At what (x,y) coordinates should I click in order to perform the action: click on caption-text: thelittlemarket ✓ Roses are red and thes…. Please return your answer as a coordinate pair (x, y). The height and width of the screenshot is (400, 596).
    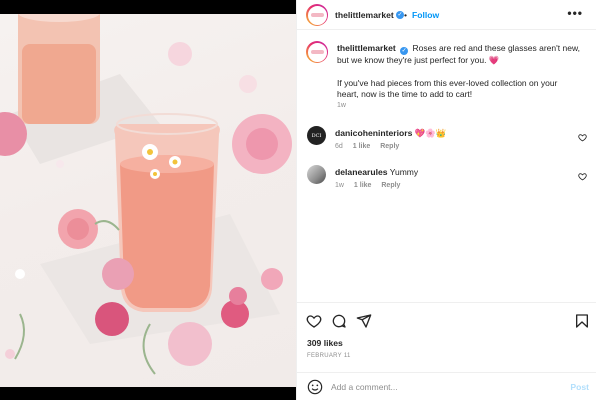
    Looking at the image, I should click on (464, 72).